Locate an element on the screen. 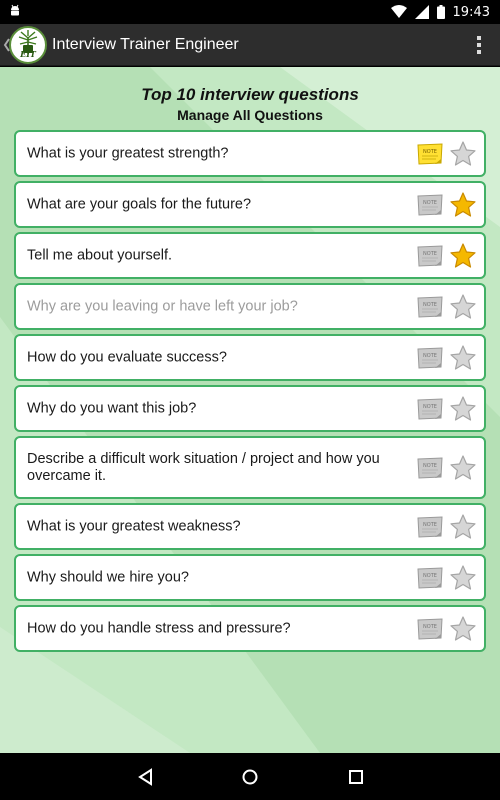 The image size is (500, 800). wifi-icon is located at coordinates (398, 11).